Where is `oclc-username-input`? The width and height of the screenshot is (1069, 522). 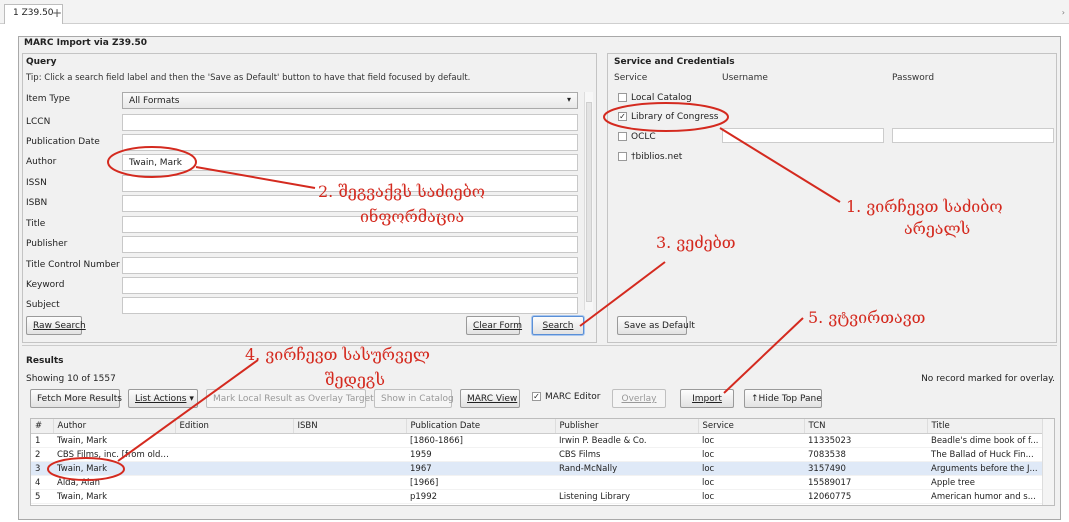
oclc-username-input is located at coordinates (803, 135).